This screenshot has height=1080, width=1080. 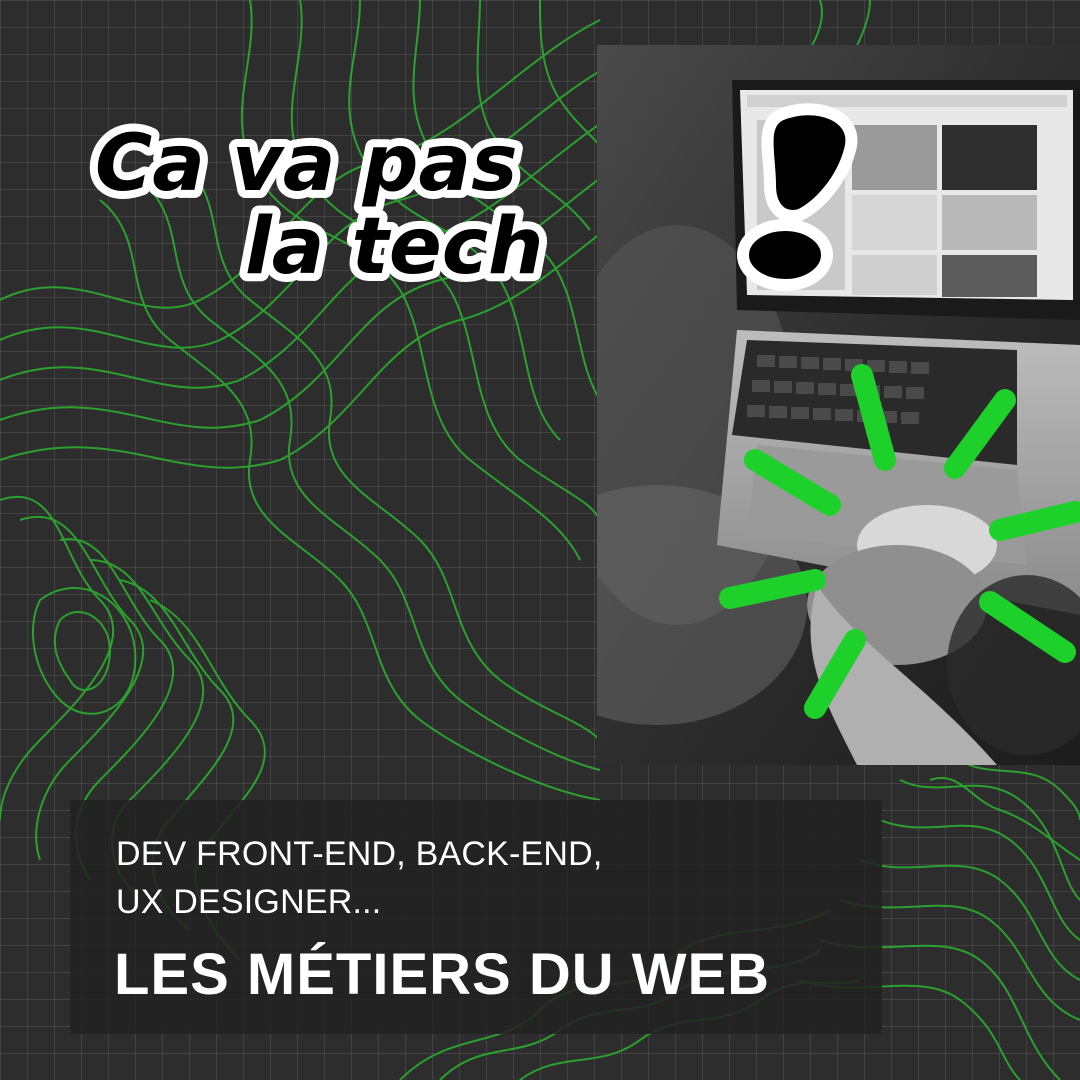 I want to click on exclamation-icon, so click(x=797, y=197).